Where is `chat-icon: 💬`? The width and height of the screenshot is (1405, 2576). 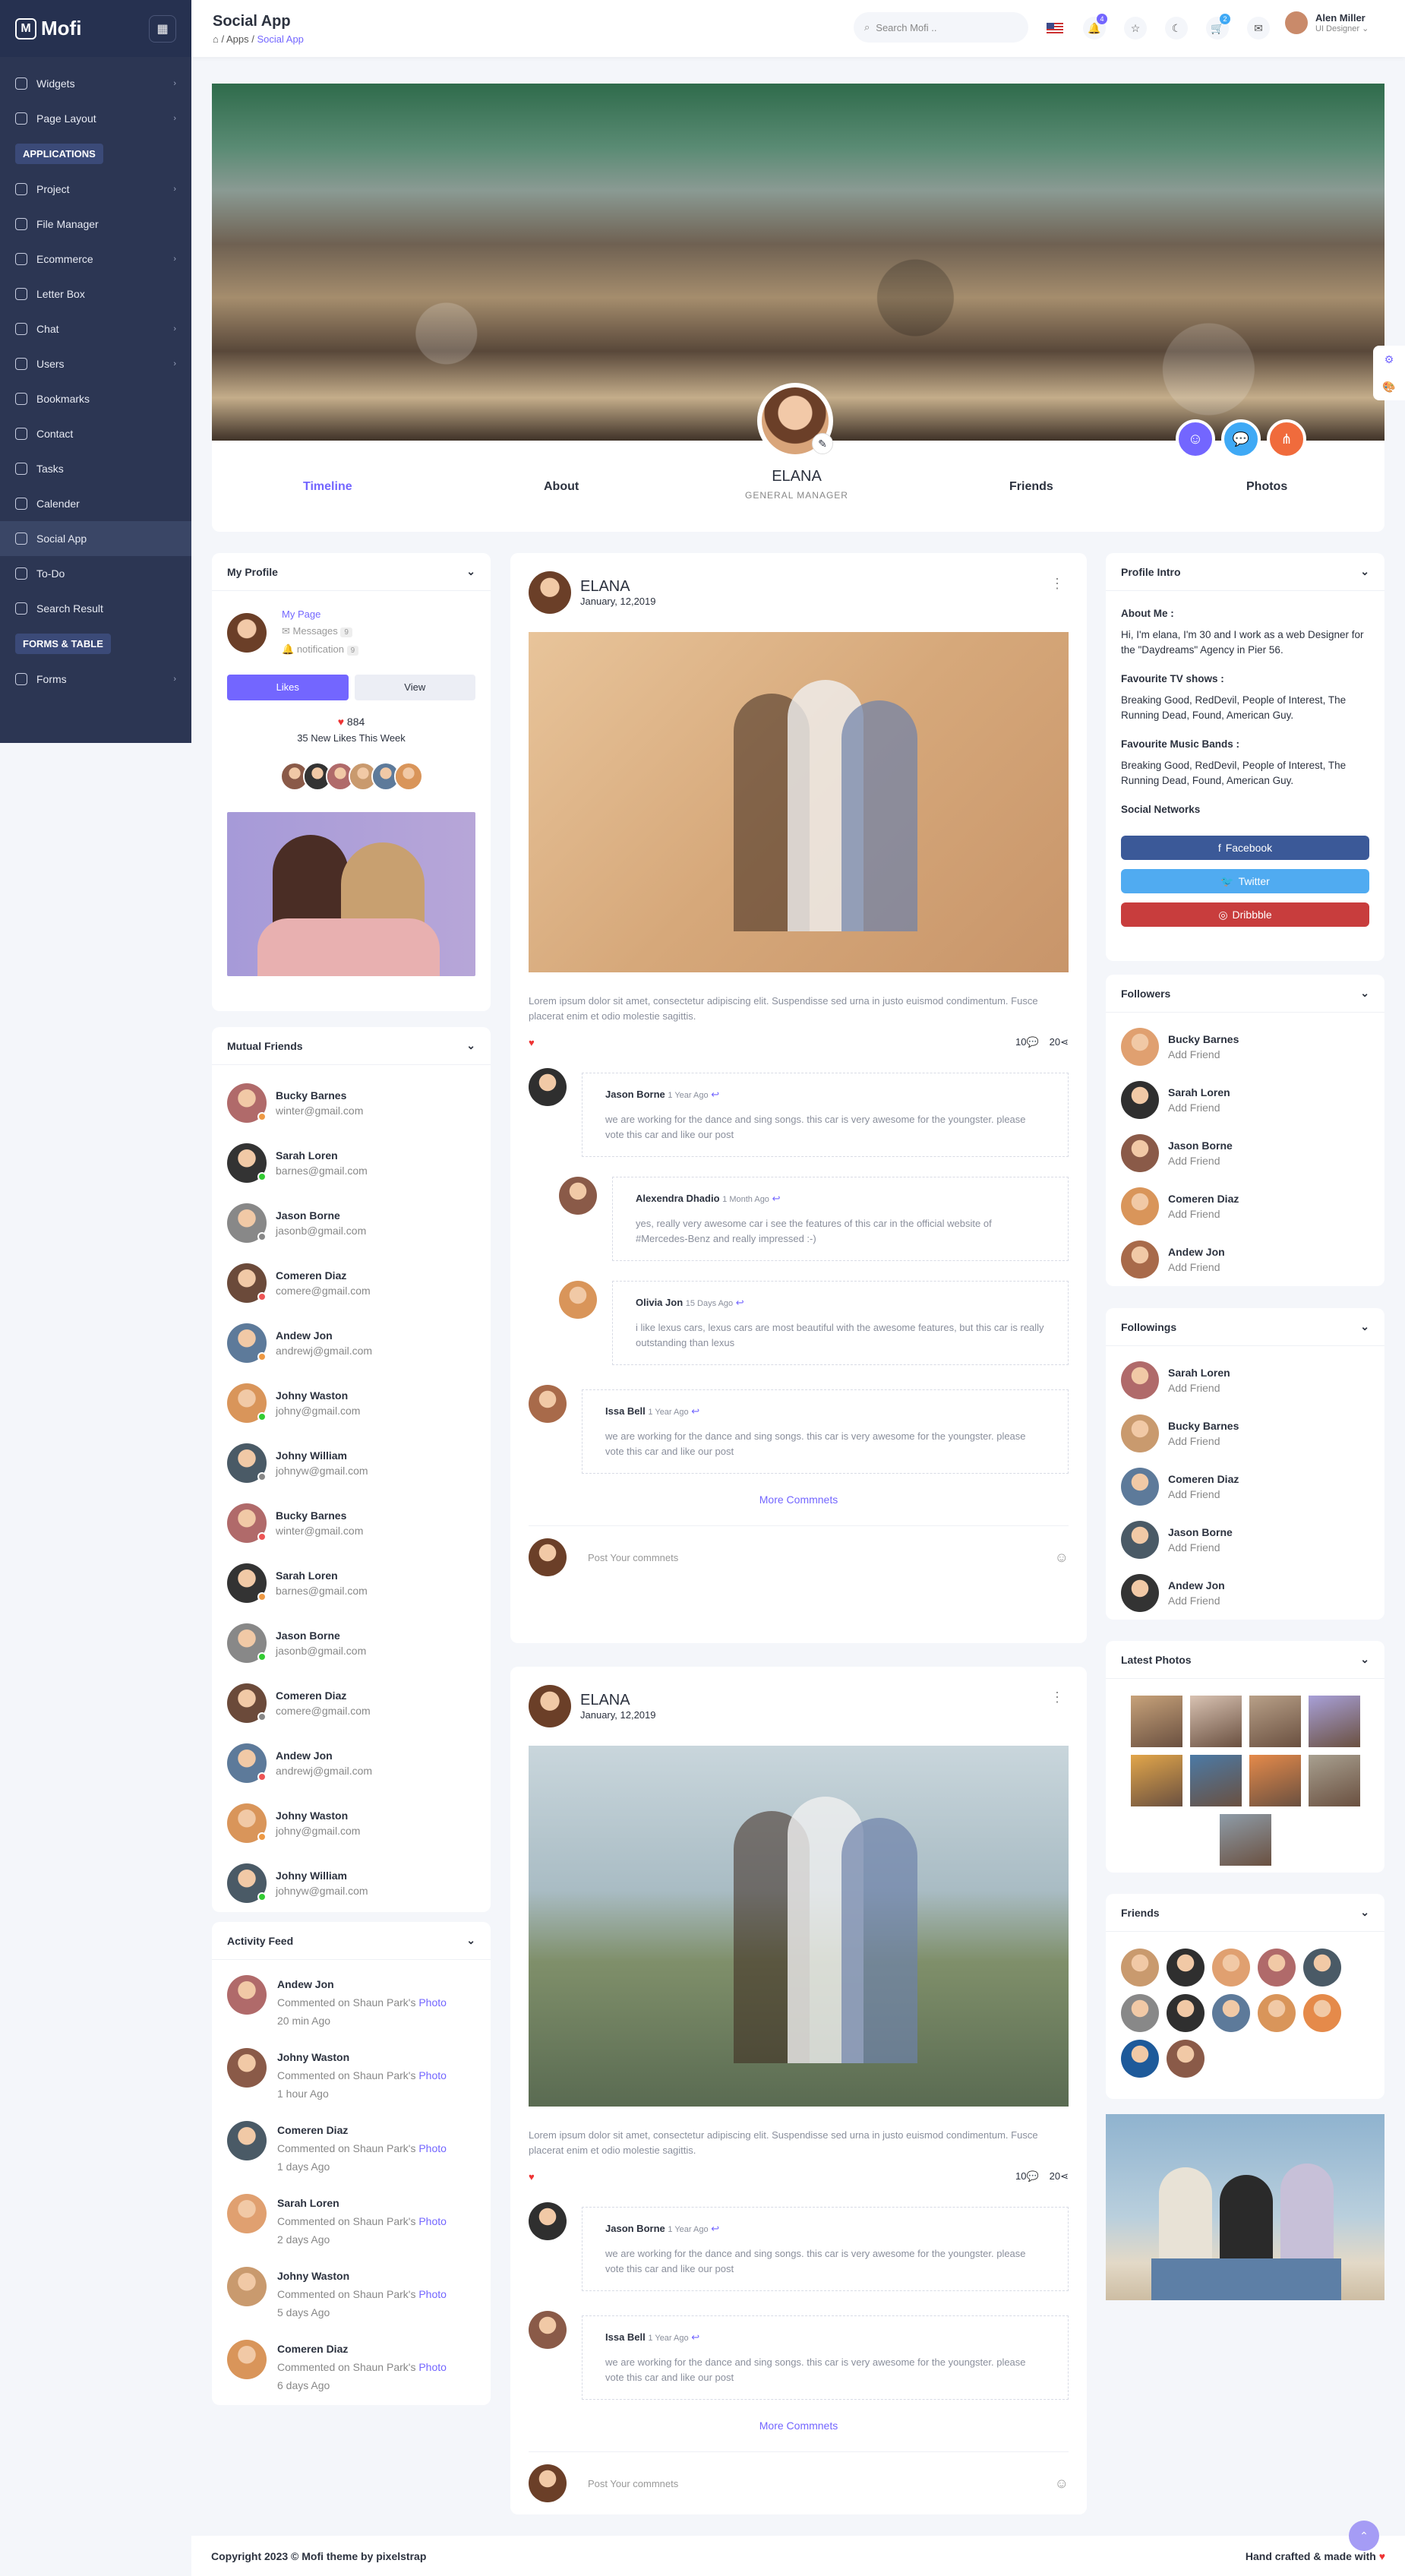 chat-icon: 💬 is located at coordinates (1241, 439).